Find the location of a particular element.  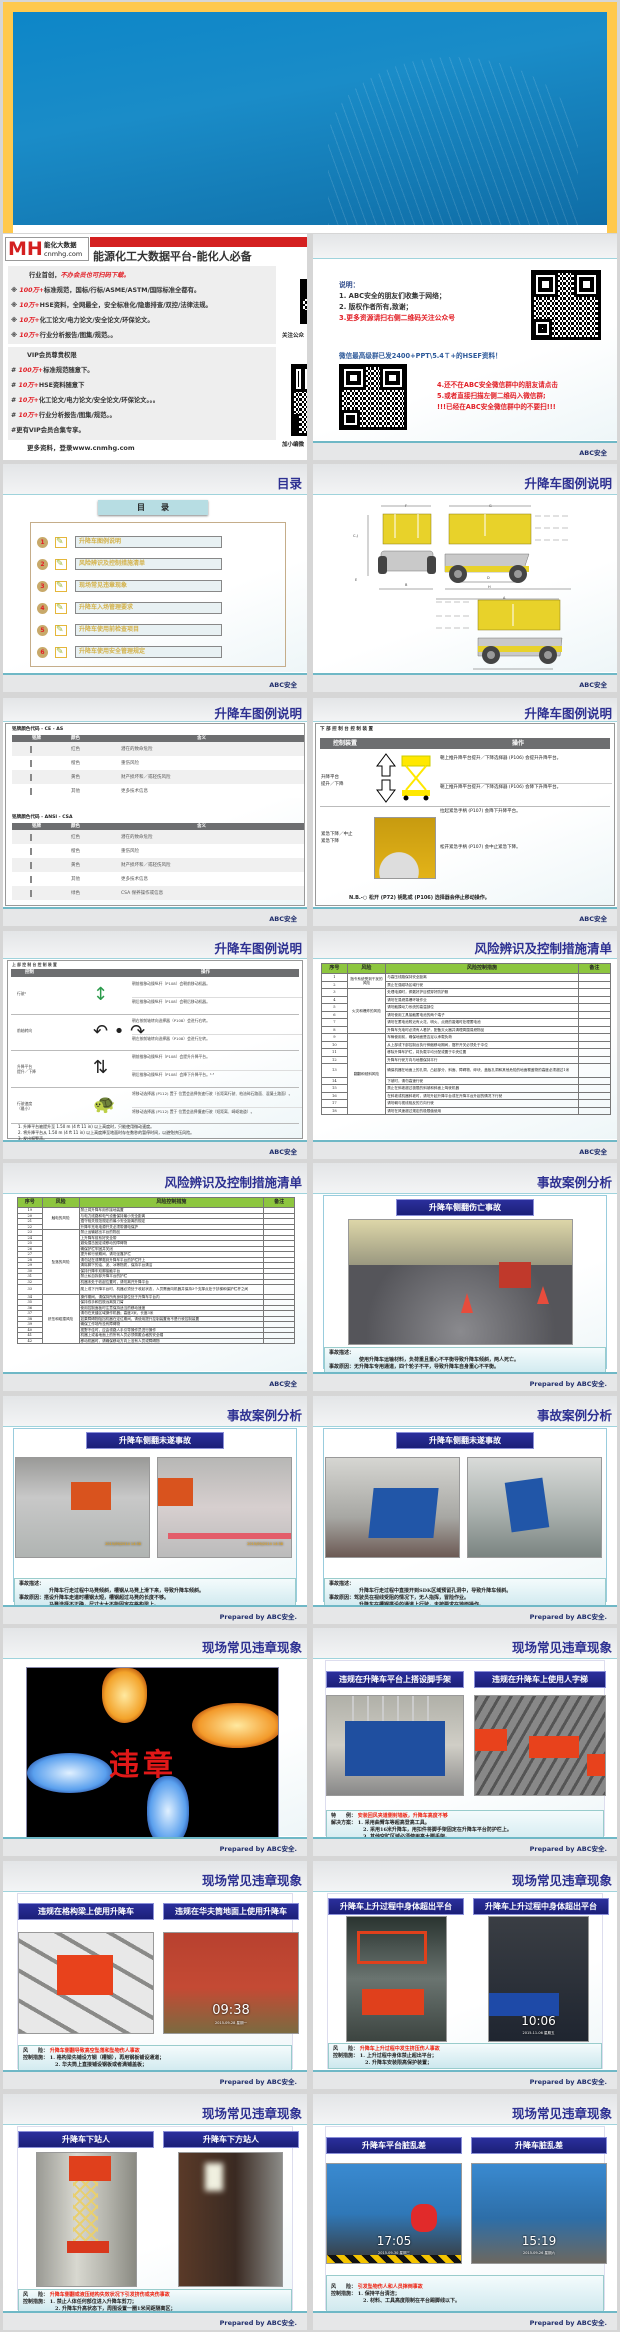

label: 控制措施： is located at coordinates (344, 2294).